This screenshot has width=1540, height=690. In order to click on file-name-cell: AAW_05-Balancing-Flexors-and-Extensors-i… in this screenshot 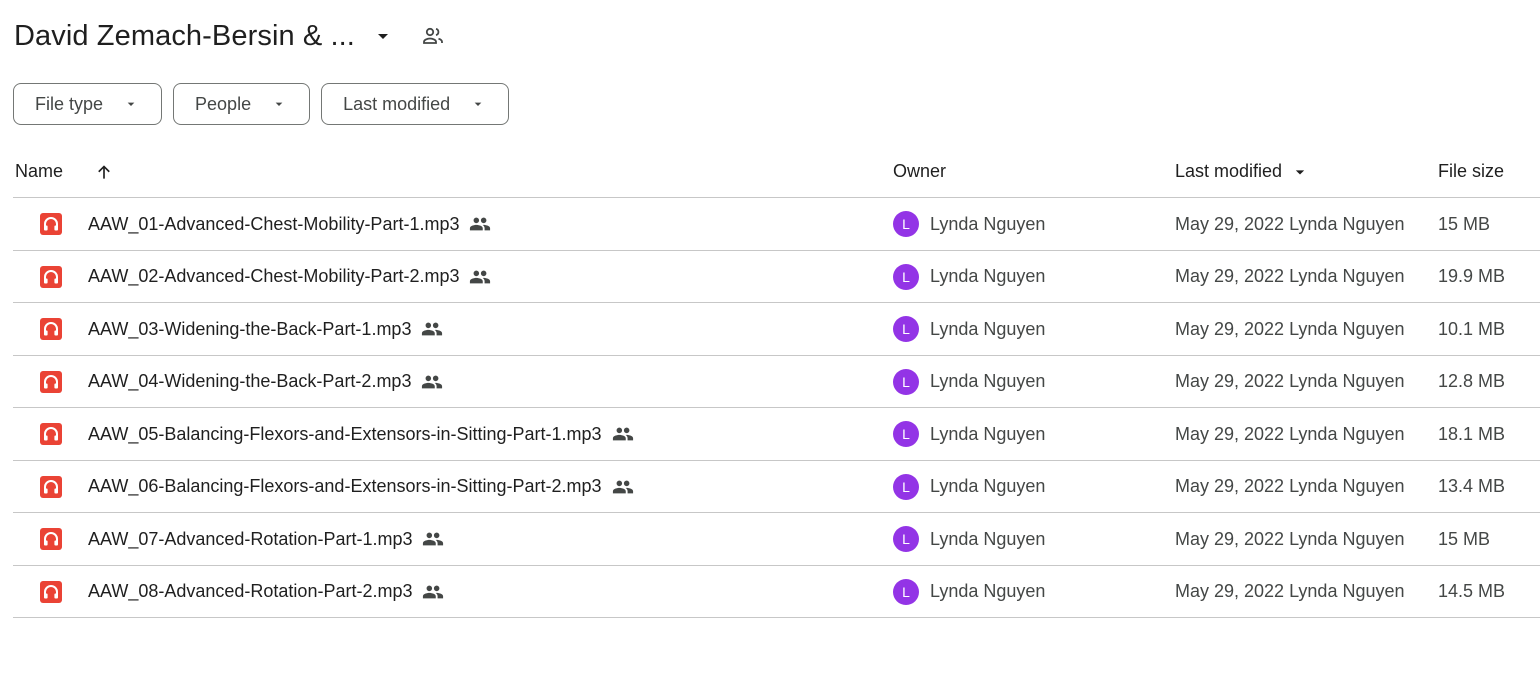, I will do `click(361, 434)`.